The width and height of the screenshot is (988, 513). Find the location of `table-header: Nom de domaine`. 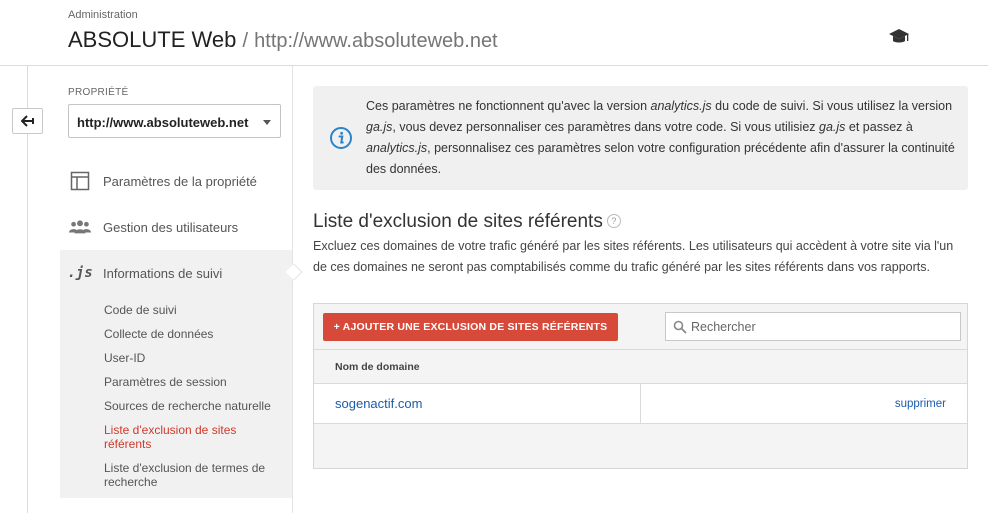

table-header: Nom de domaine is located at coordinates (640, 366).